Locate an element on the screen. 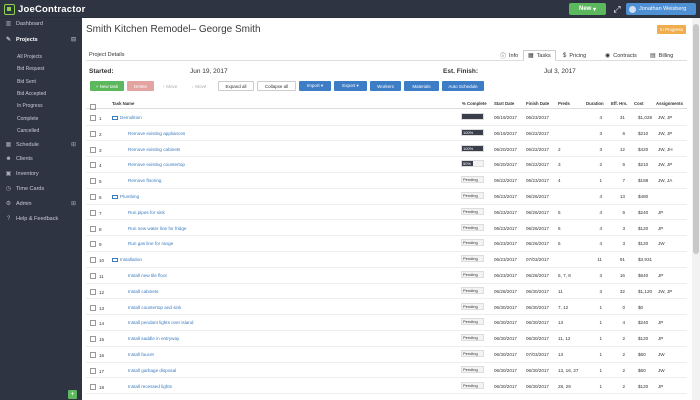  scrollbar-thumb is located at coordinates (696, 139).